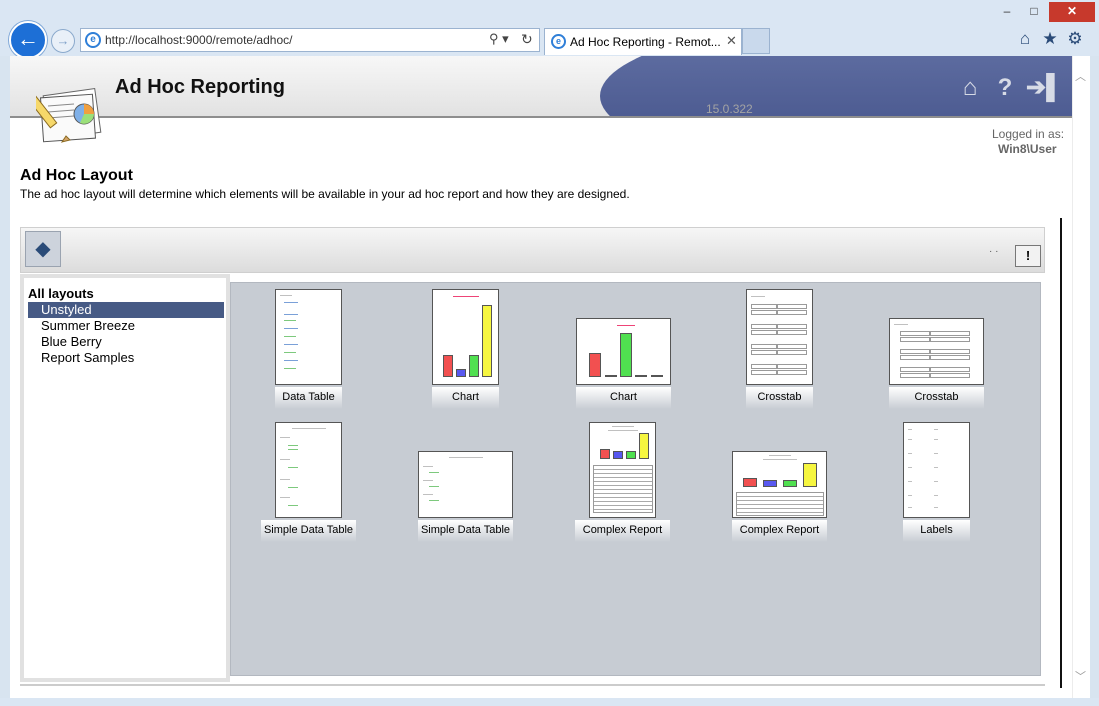  Describe the element at coordinates (1050, 39) in the screenshot. I see `favorites-star-icon: ★` at that location.